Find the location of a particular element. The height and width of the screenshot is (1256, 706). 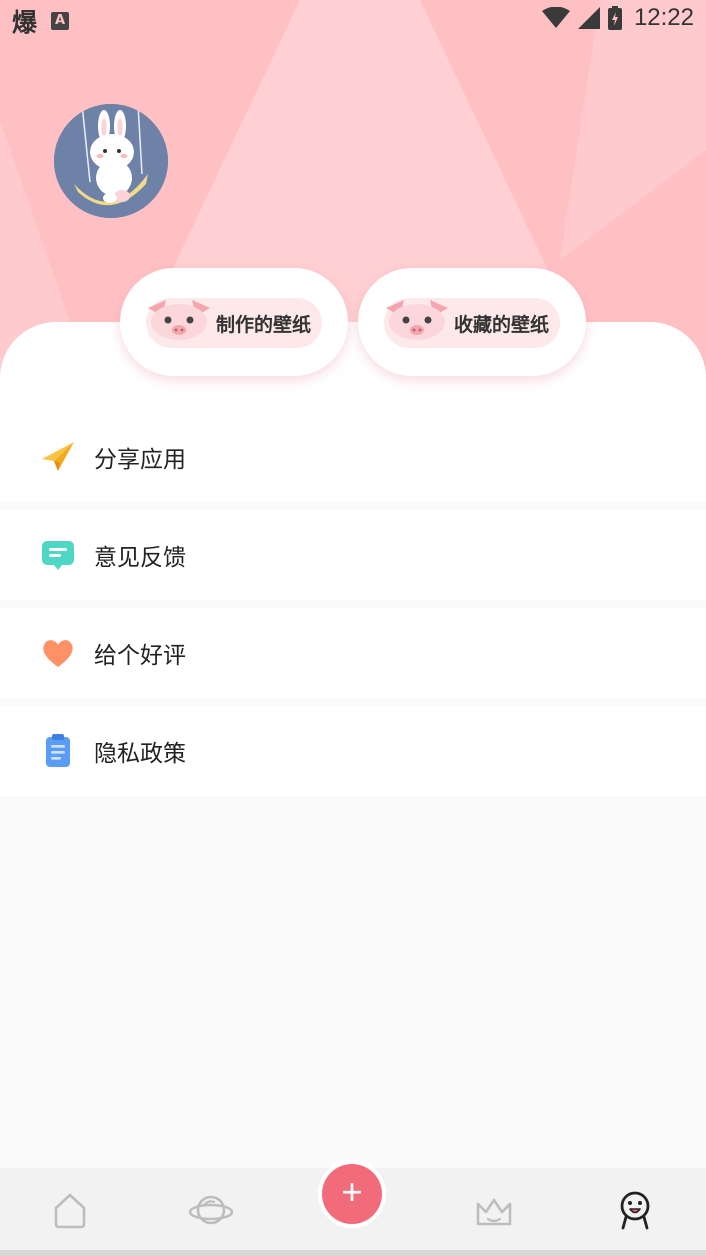

tab-home is located at coordinates (70, 1210).